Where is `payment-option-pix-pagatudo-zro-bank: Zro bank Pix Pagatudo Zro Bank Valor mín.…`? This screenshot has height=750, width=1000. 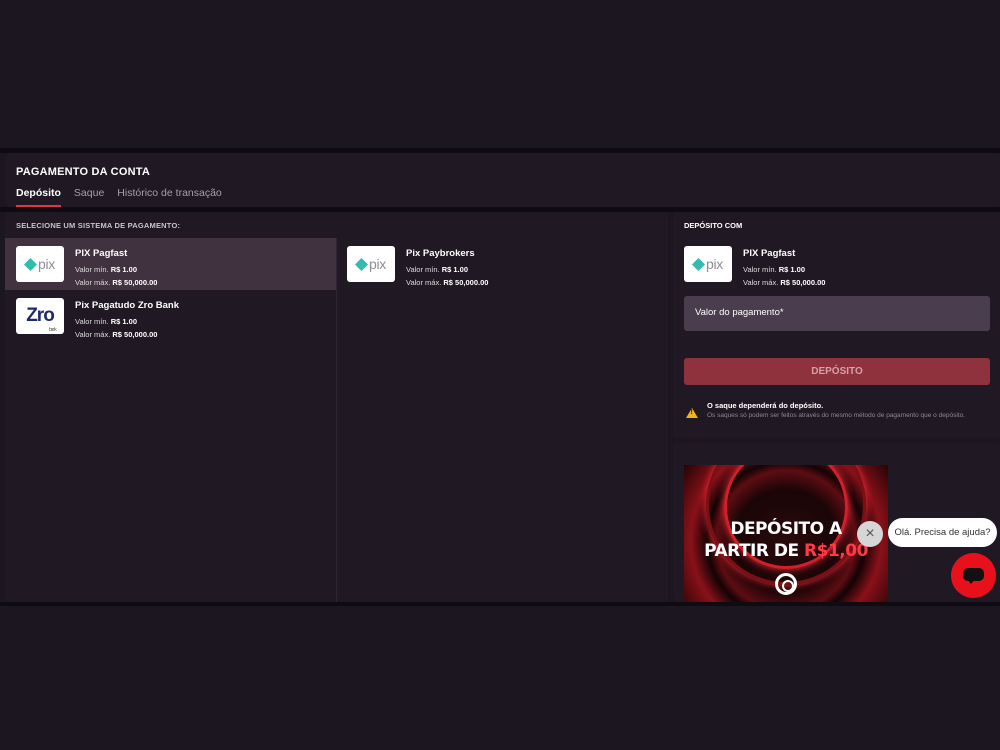
payment-option-pix-pagatudo-zro-bank: Zro bank Pix Pagatudo Zro Bank Valor mín.… is located at coordinates (170, 316).